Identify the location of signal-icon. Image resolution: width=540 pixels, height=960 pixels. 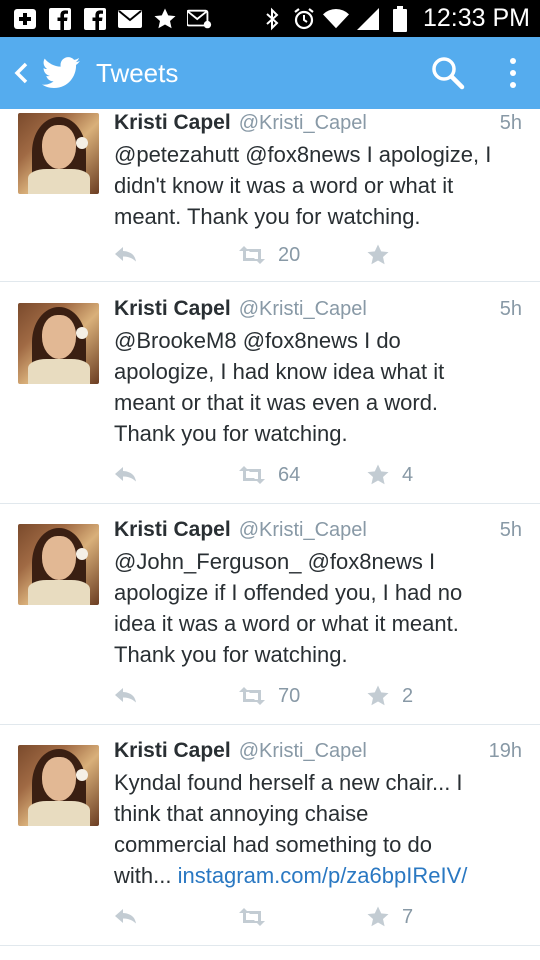
(368, 19).